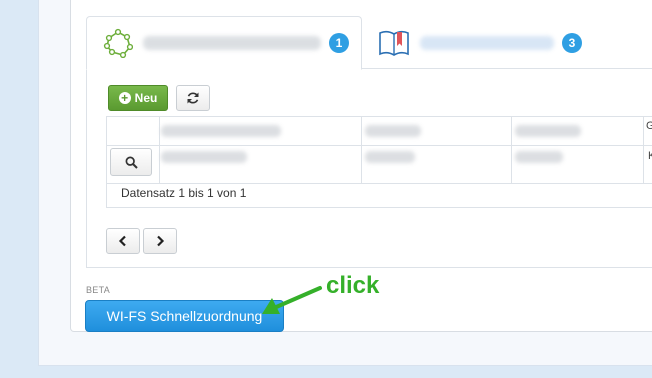  I want to click on previous-page-button, so click(123, 241).